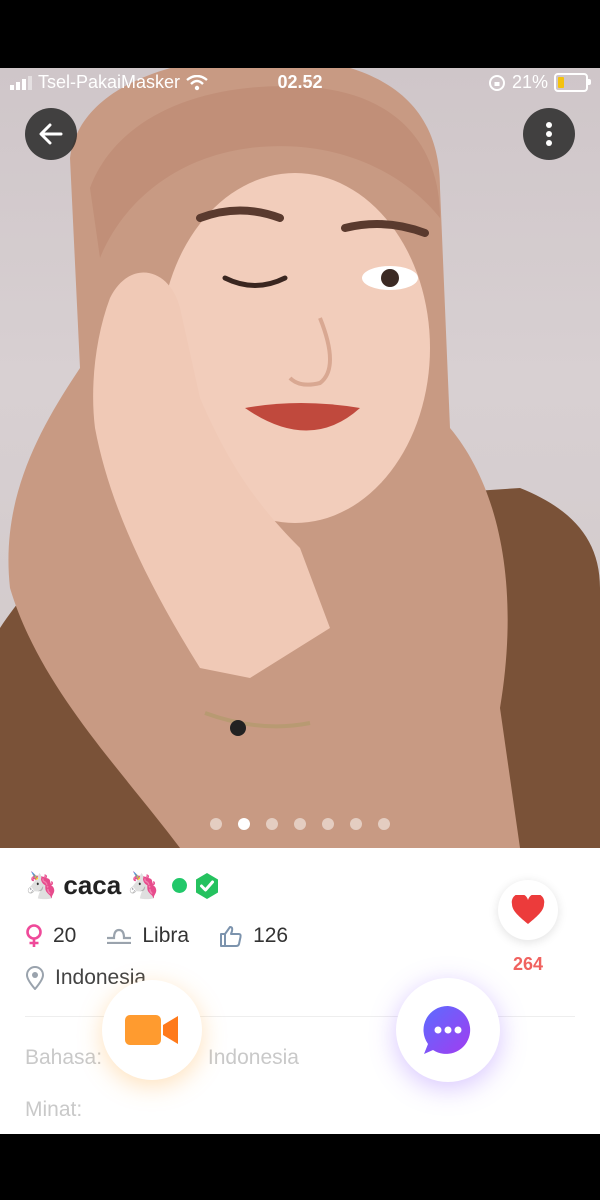  What do you see at coordinates (528, 964) in the screenshot?
I see `heart-count: 264` at bounding box center [528, 964].